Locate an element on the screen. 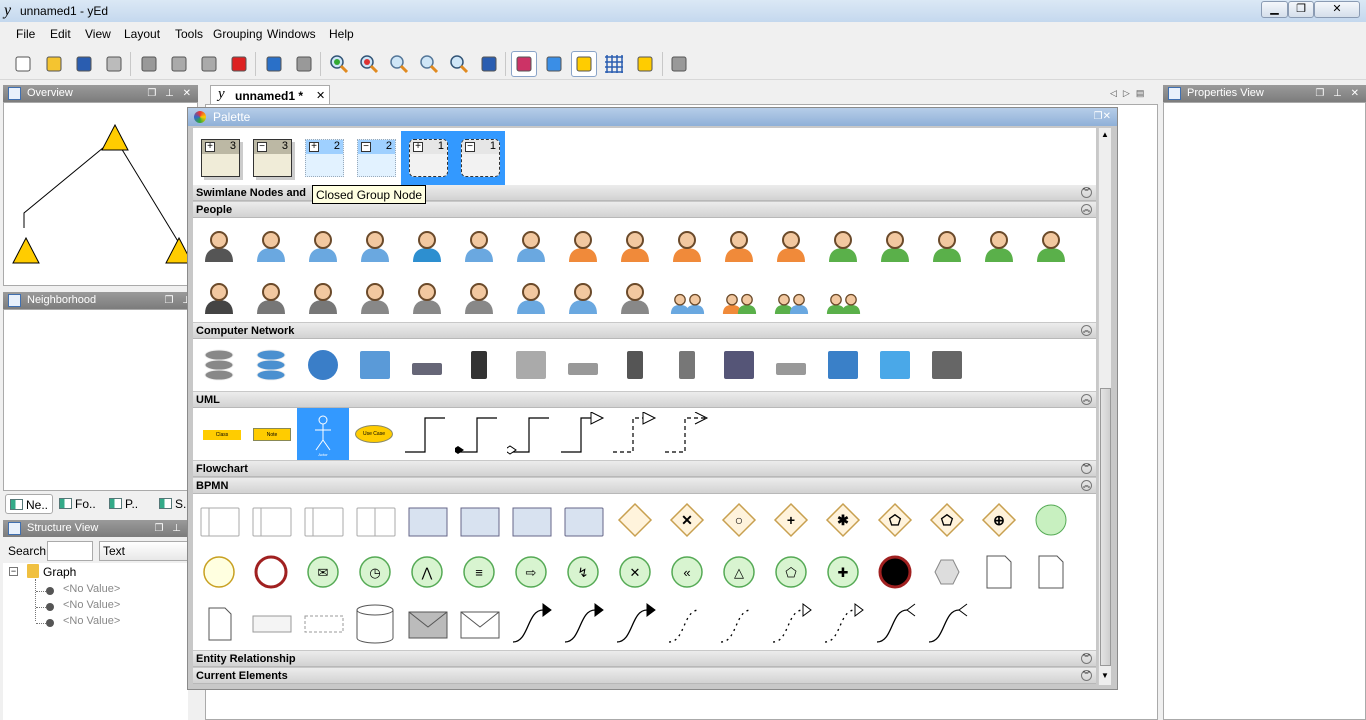 This screenshot has width=1366, height=720. section-current-elements: Current Elements ︾ is located at coordinates (644, 676).